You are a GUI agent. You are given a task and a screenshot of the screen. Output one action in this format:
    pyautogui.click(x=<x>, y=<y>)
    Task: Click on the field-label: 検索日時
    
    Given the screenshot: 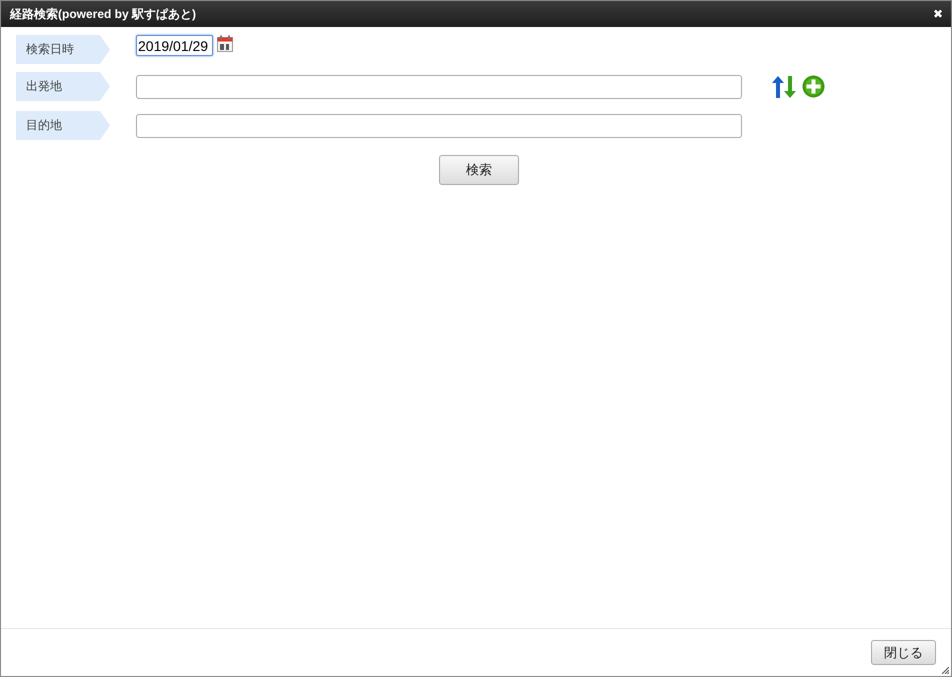 What is the action you would take?
    pyautogui.click(x=63, y=49)
    